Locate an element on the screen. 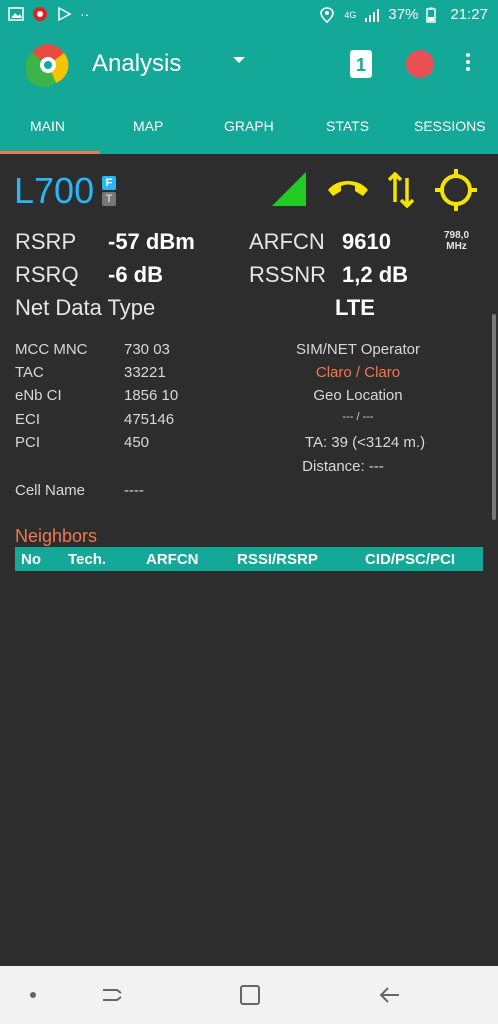 Image resolution: width=498 pixels, height=1024 pixels. signal-strength-icon is located at coordinates (289, 191).